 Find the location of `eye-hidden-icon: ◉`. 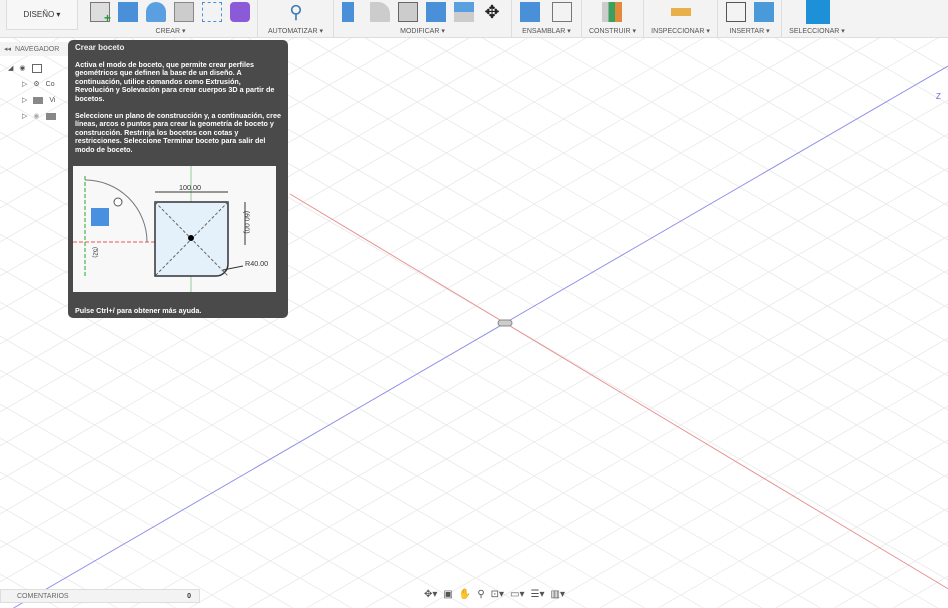

eye-hidden-icon: ◉ is located at coordinates (36, 116).